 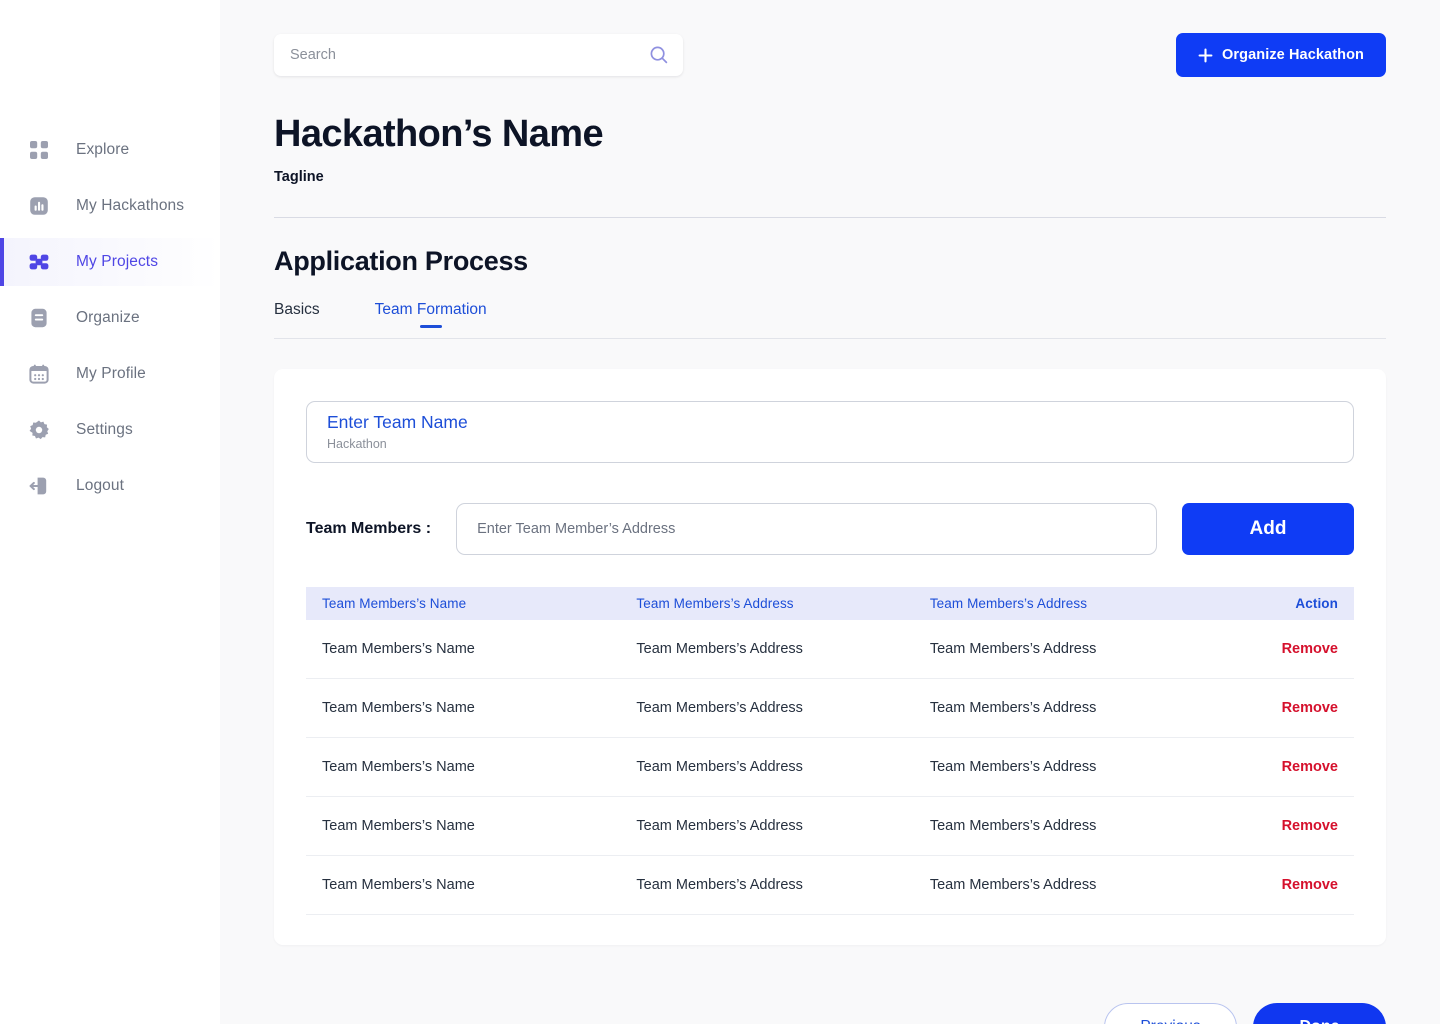 What do you see at coordinates (117, 261) in the screenshot?
I see `sidebar-item-label: My Projects` at bounding box center [117, 261].